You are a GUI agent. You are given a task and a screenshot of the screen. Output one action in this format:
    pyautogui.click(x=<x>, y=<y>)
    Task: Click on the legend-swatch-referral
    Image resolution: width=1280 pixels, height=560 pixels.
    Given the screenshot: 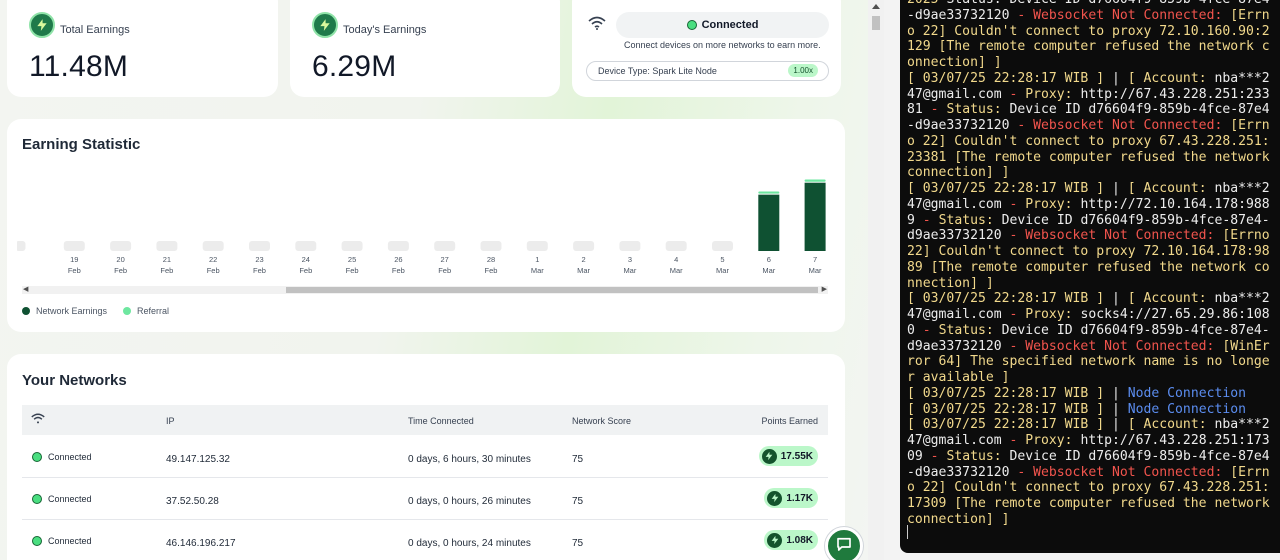 What is the action you would take?
    pyautogui.click(x=127, y=311)
    